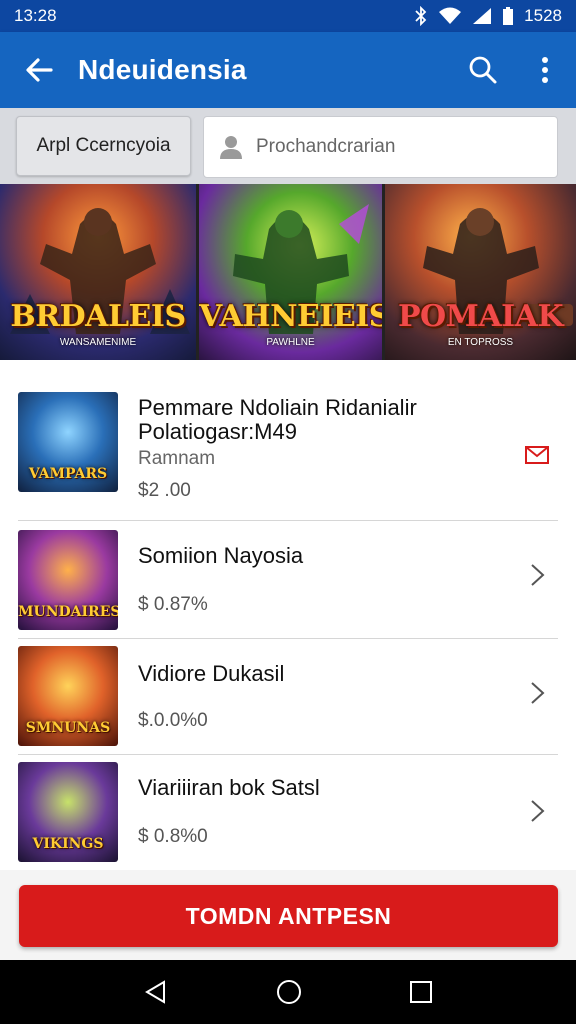  What do you see at coordinates (68, 580) in the screenshot?
I see `item-thumbnail: MUNDAIRES` at bounding box center [68, 580].